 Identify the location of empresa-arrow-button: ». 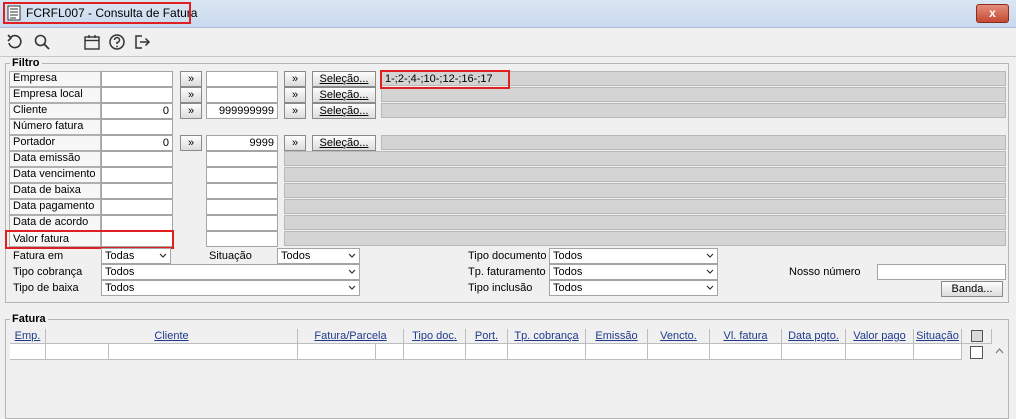
(191, 79).